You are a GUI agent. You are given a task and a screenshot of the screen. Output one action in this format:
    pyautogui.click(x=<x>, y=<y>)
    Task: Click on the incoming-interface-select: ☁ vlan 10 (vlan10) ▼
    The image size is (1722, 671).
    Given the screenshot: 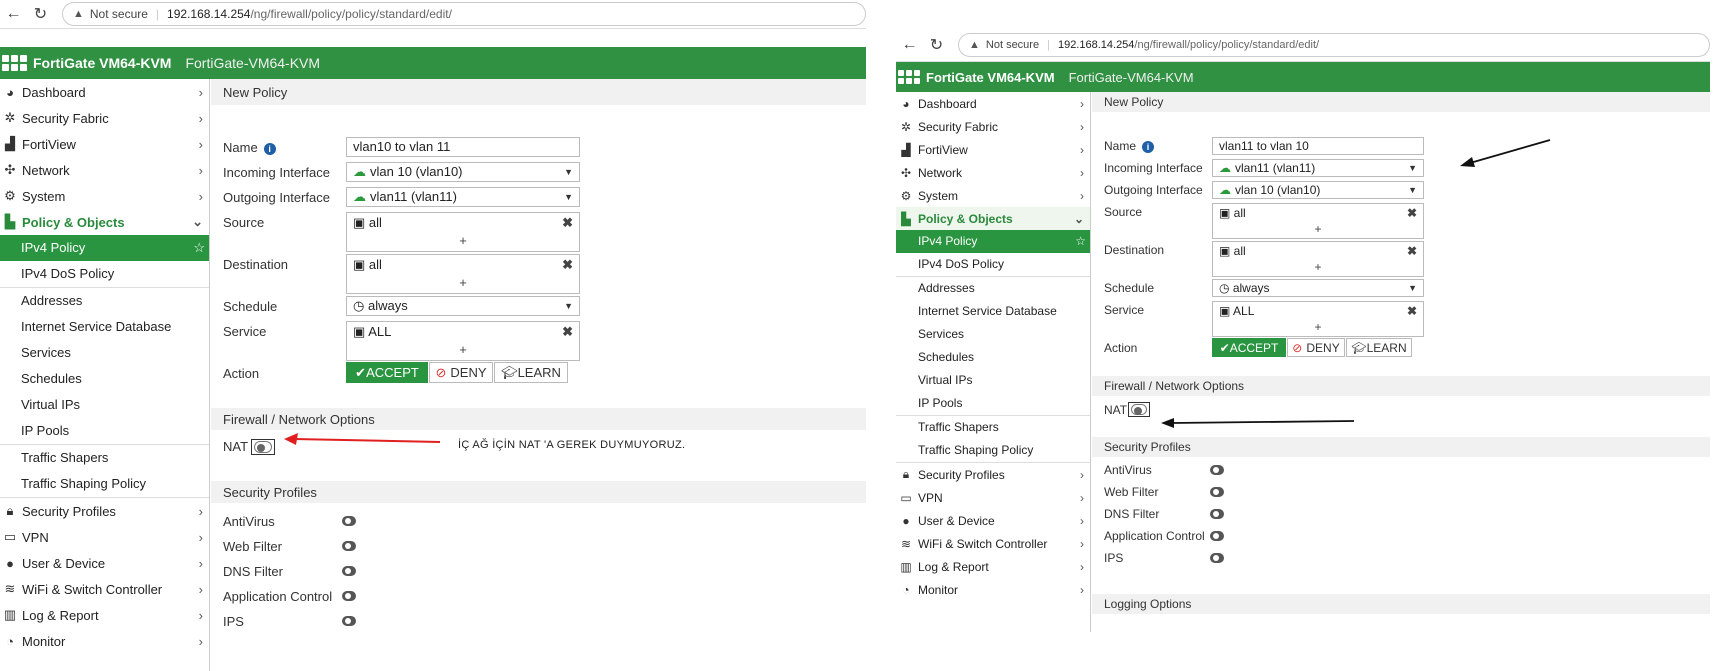 What is the action you would take?
    pyautogui.click(x=463, y=172)
    